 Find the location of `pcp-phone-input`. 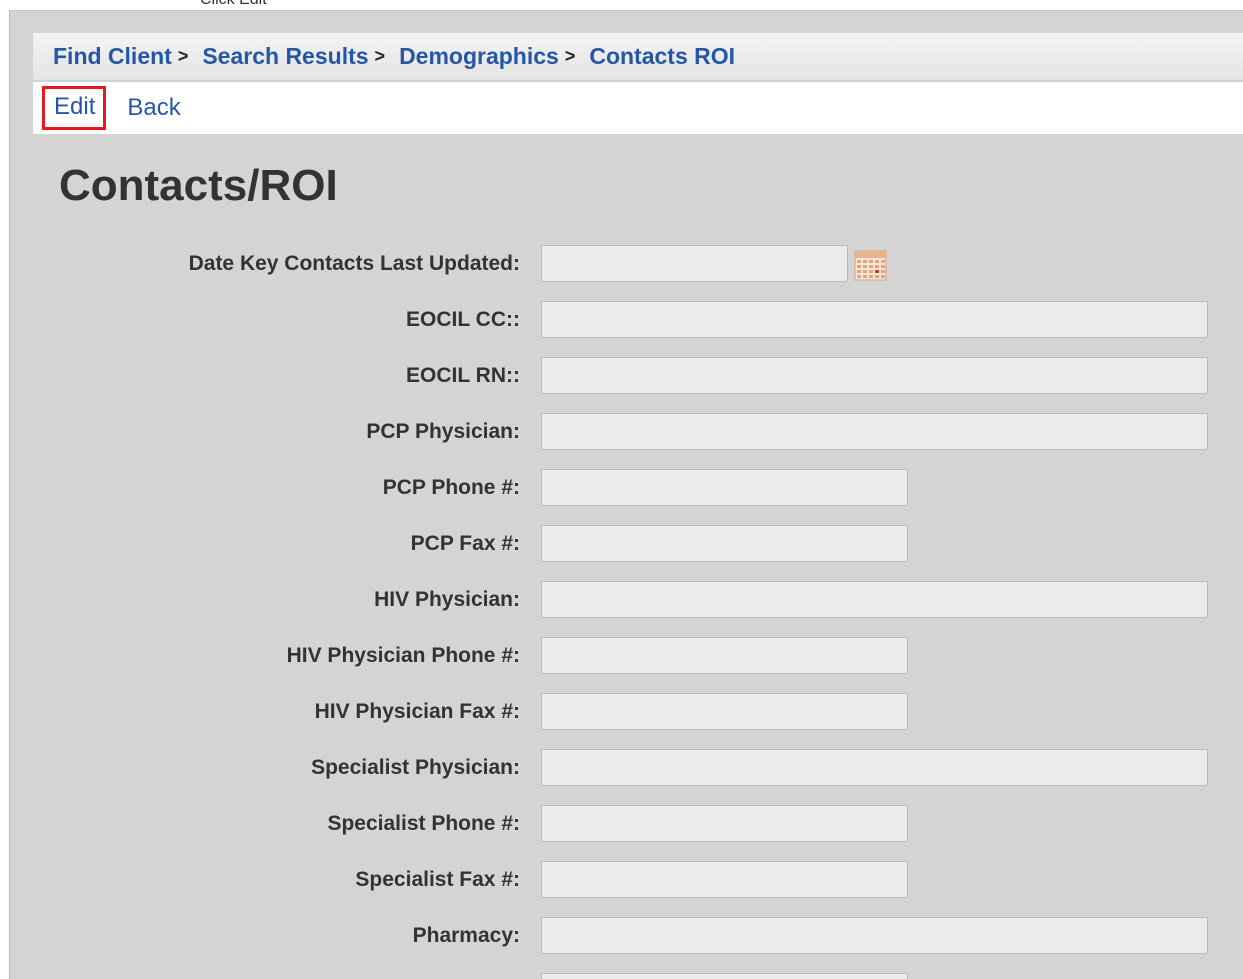

pcp-phone-input is located at coordinates (724, 487).